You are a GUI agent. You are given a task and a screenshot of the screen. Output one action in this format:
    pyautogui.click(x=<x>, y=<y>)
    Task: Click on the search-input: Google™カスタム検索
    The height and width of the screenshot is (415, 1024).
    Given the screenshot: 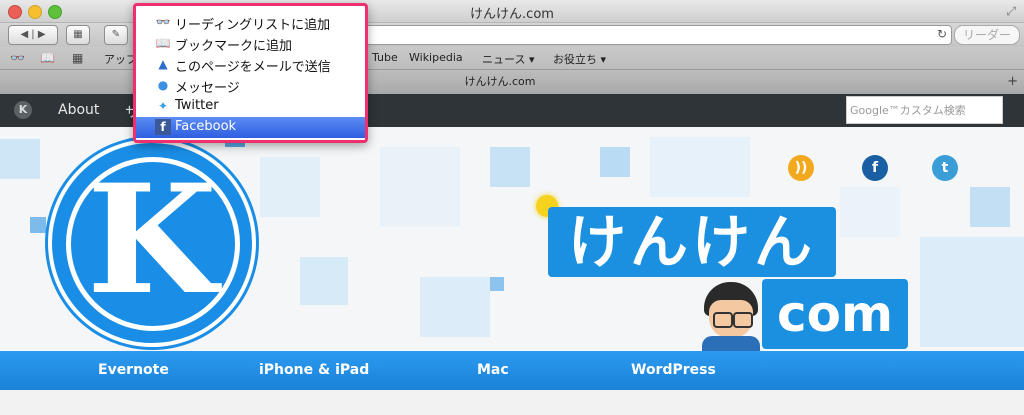 What is the action you would take?
    pyautogui.click(x=924, y=110)
    